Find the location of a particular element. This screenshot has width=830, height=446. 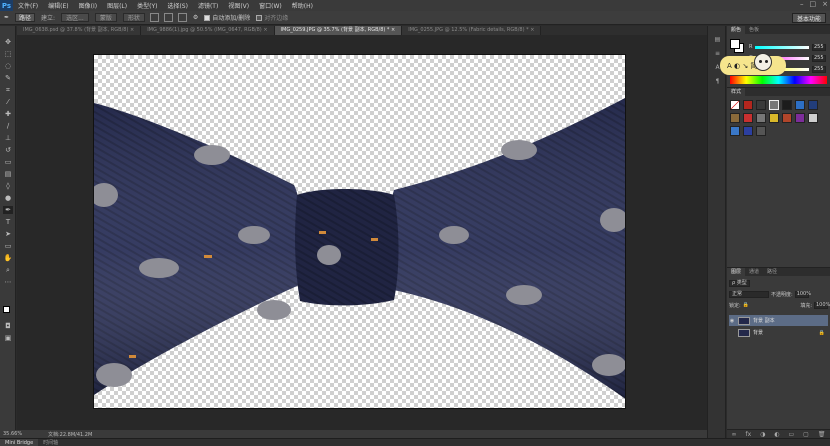

workspace-select: 基本功能 is located at coordinates (808, 18).